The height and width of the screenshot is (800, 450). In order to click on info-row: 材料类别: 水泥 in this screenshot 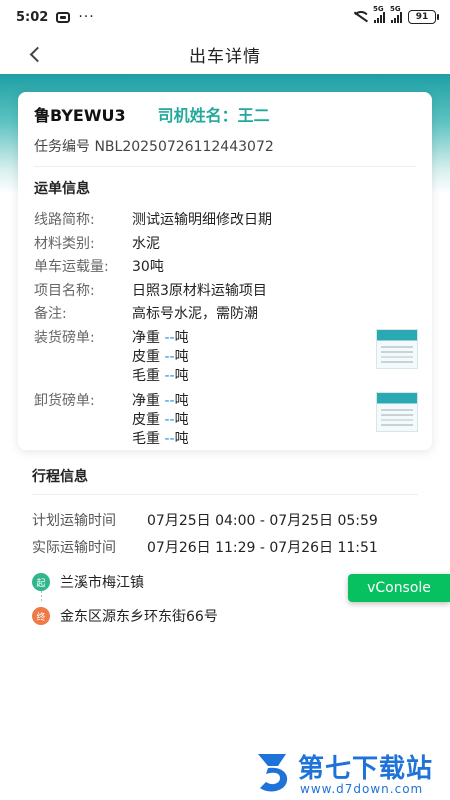, I will do `click(225, 245)`.